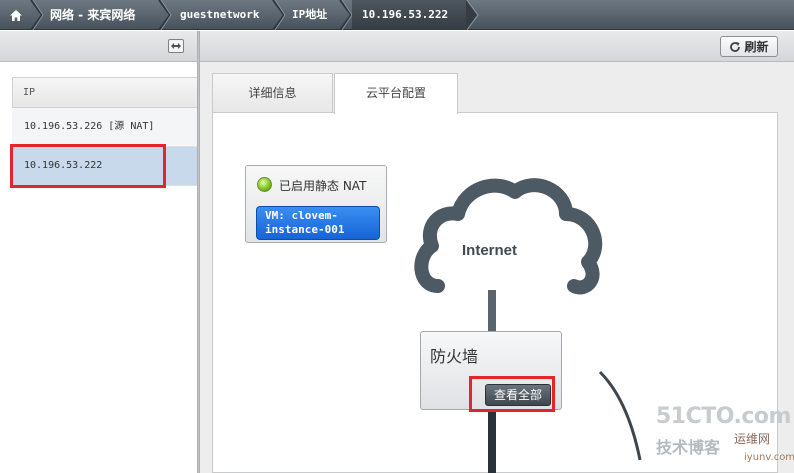  Describe the element at coordinates (491, 370) in the screenshot. I see `firewall-box: 防火墙 查看全部` at that location.